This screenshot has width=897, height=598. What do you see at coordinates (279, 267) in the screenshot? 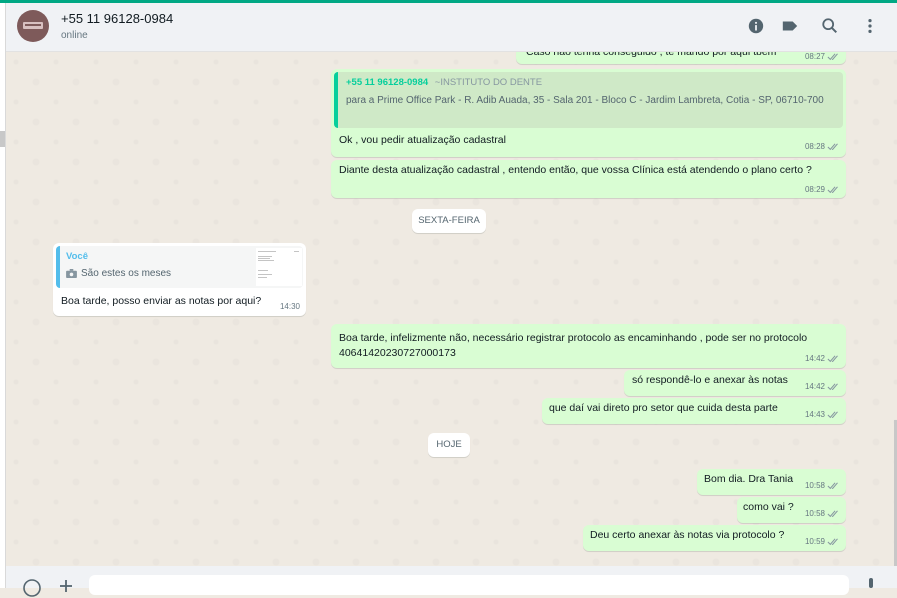
I see `quoted-image-thumbnail` at bounding box center [279, 267].